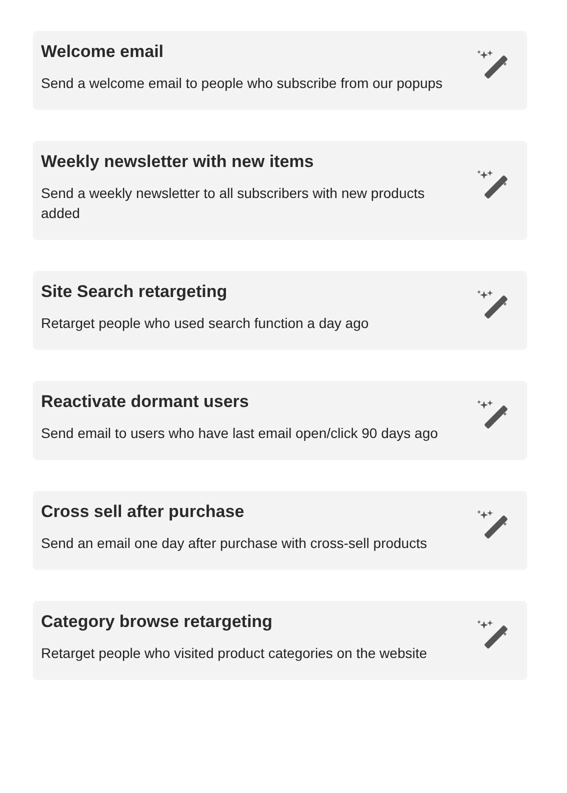  Describe the element at coordinates (145, 402) in the screenshot. I see `template-title: Reactivate dormant users` at that location.